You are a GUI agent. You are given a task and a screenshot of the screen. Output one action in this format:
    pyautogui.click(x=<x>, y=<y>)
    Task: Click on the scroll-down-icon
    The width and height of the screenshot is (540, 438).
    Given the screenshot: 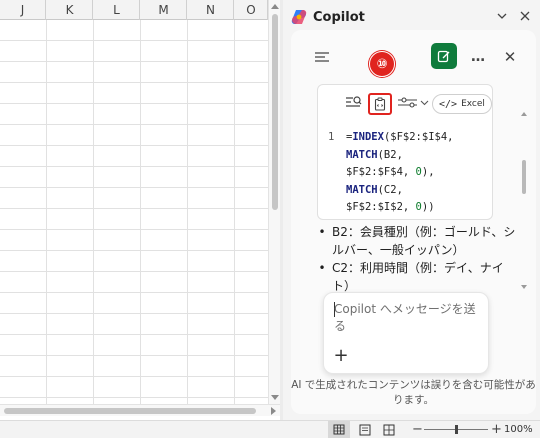 What is the action you would take?
    pyautogui.click(x=275, y=397)
    